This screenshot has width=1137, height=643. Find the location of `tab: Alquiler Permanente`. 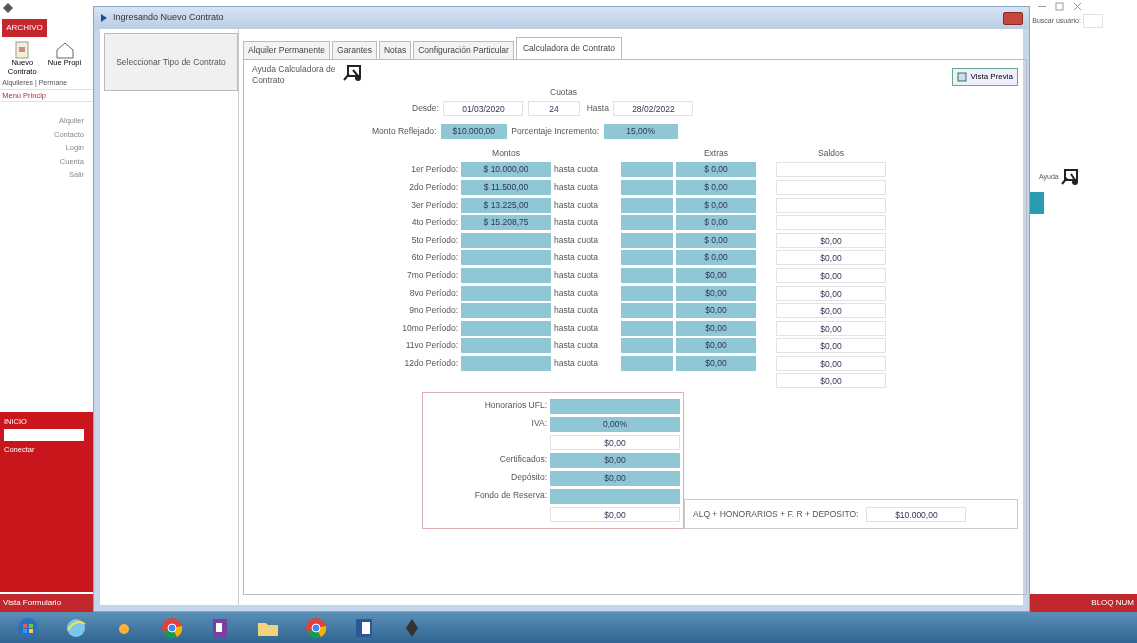

tab: Alquiler Permanente is located at coordinates (286, 50).